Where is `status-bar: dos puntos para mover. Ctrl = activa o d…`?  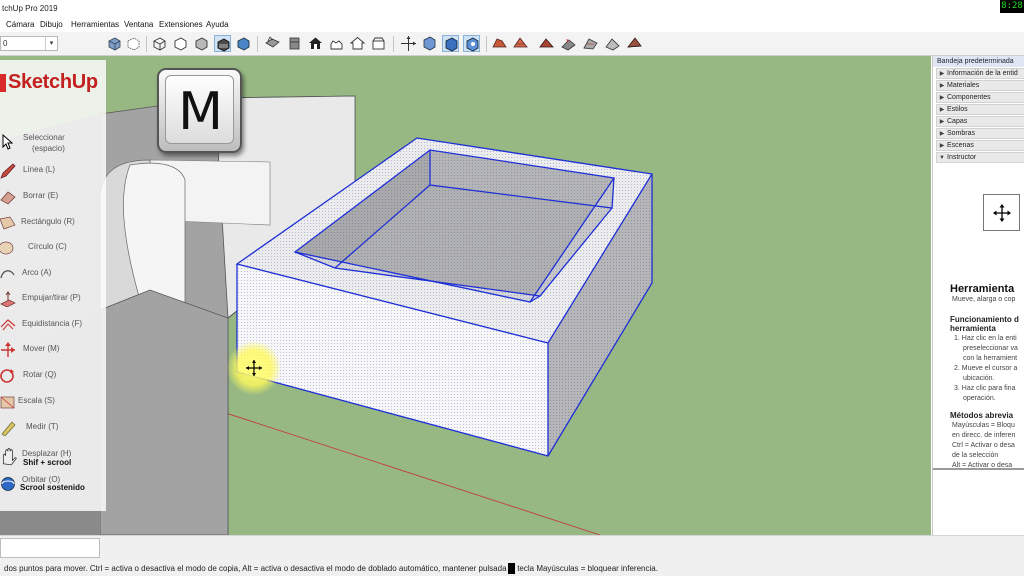
status-bar: dos puntos para mover. Ctrl = activa o d… is located at coordinates (512, 555).